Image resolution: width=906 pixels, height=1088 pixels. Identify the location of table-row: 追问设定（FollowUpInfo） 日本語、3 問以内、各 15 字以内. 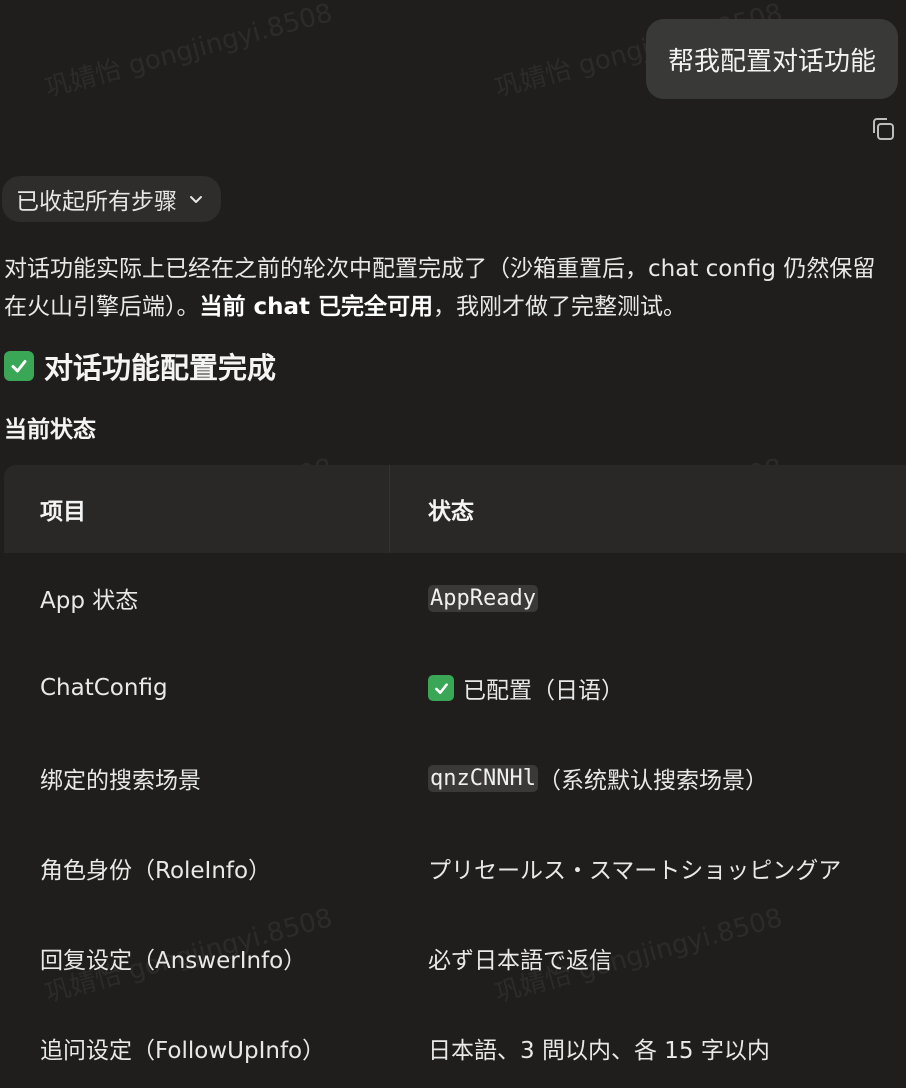
(455, 1045).